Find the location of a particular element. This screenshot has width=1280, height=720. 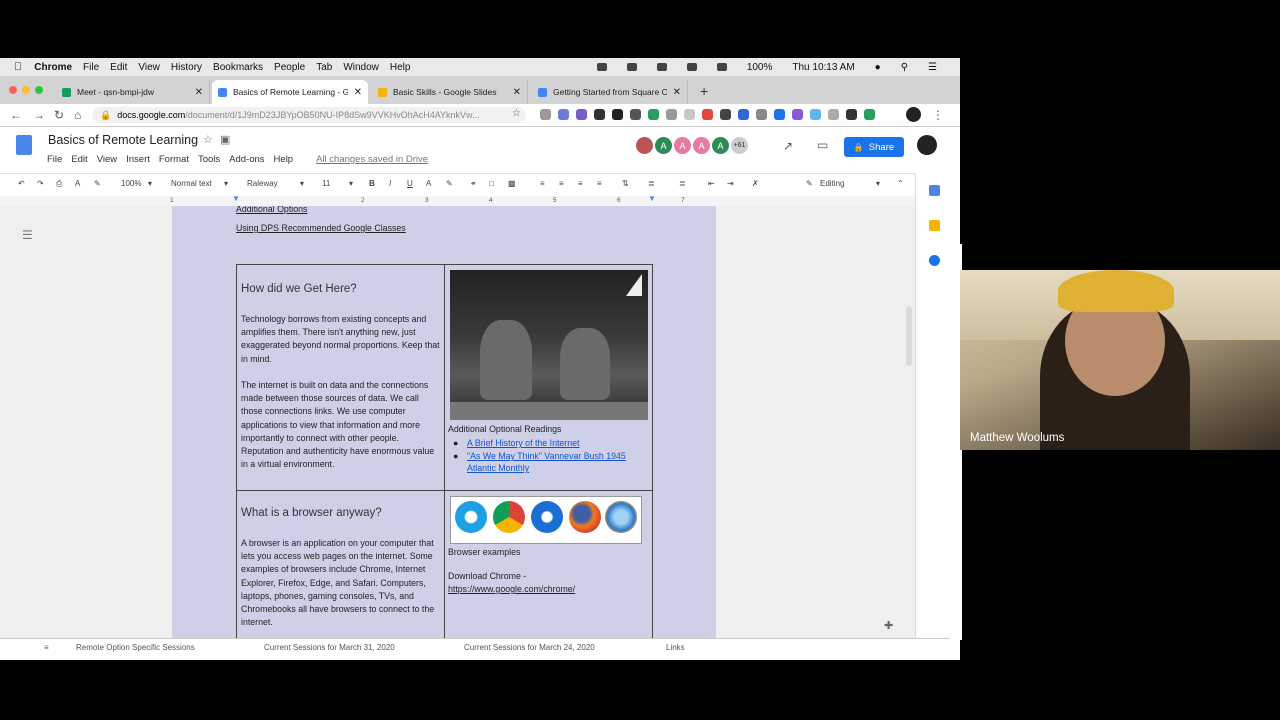

home-icon: ⌂ is located at coordinates (77, 115).